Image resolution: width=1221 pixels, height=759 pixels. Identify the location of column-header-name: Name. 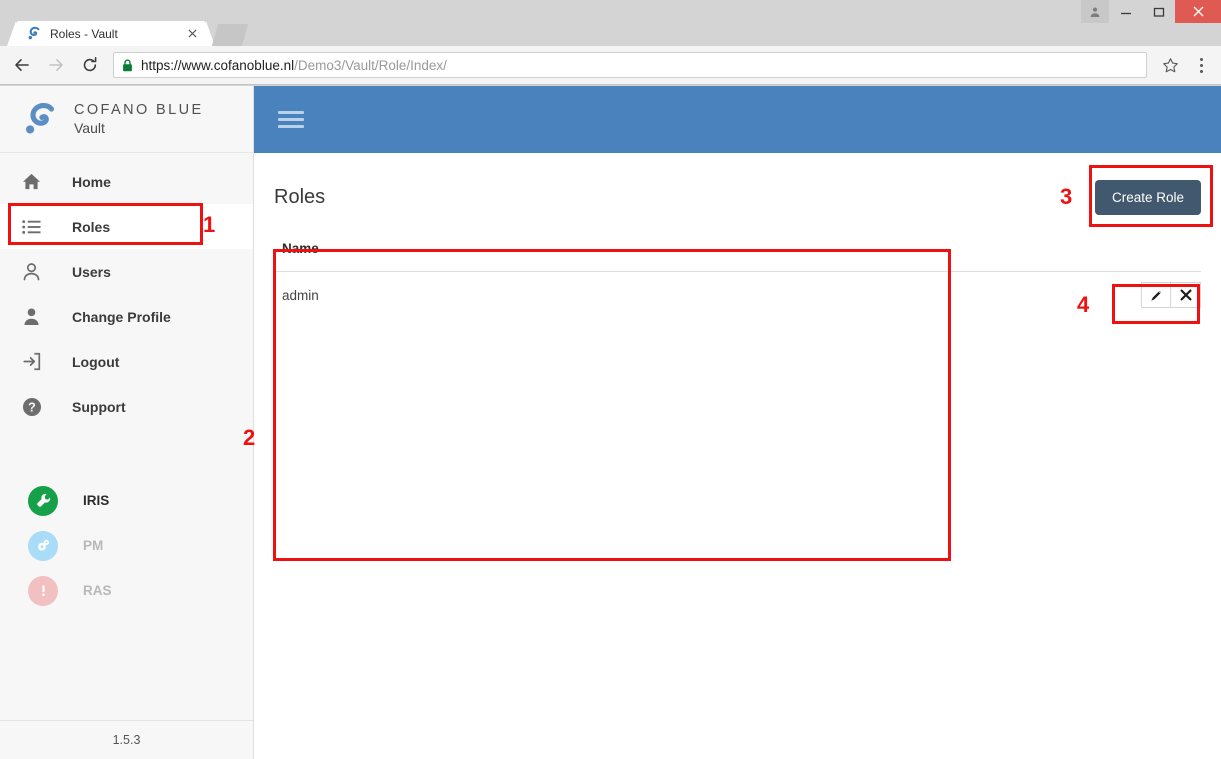
(300, 248).